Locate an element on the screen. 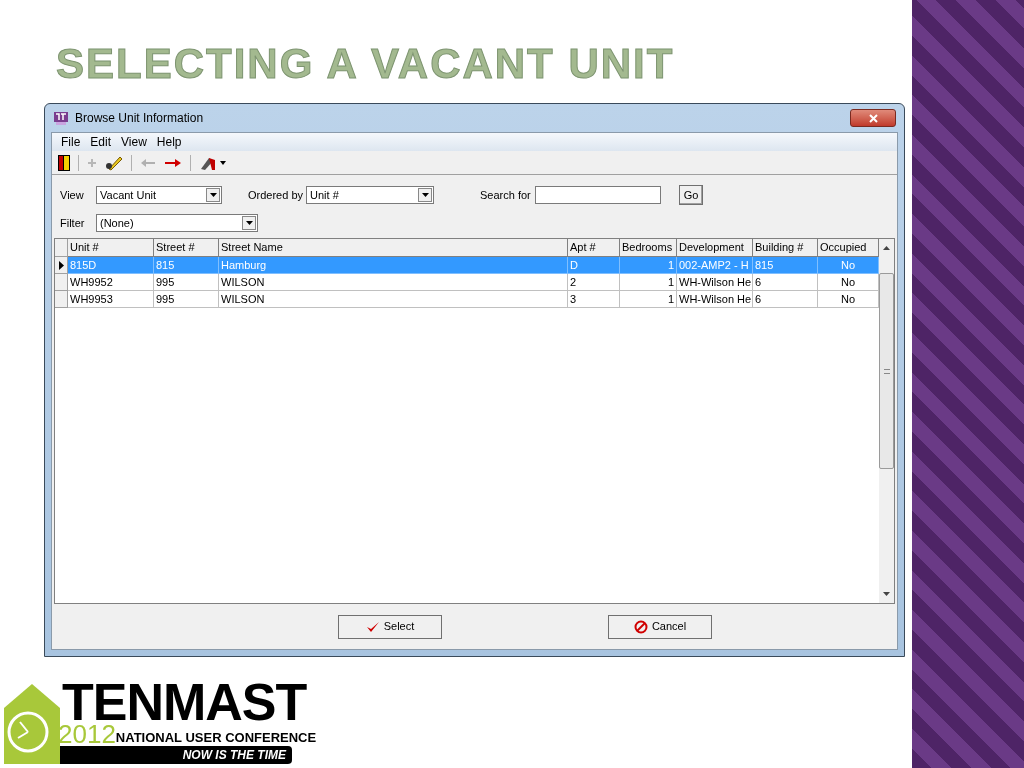 The image size is (1024, 768). table-cell: 2 is located at coordinates (594, 282).